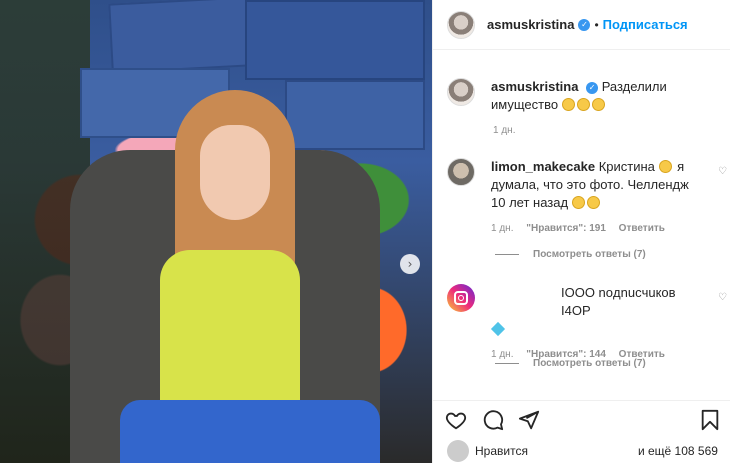  I want to click on instagram-logo-icon, so click(461, 298).